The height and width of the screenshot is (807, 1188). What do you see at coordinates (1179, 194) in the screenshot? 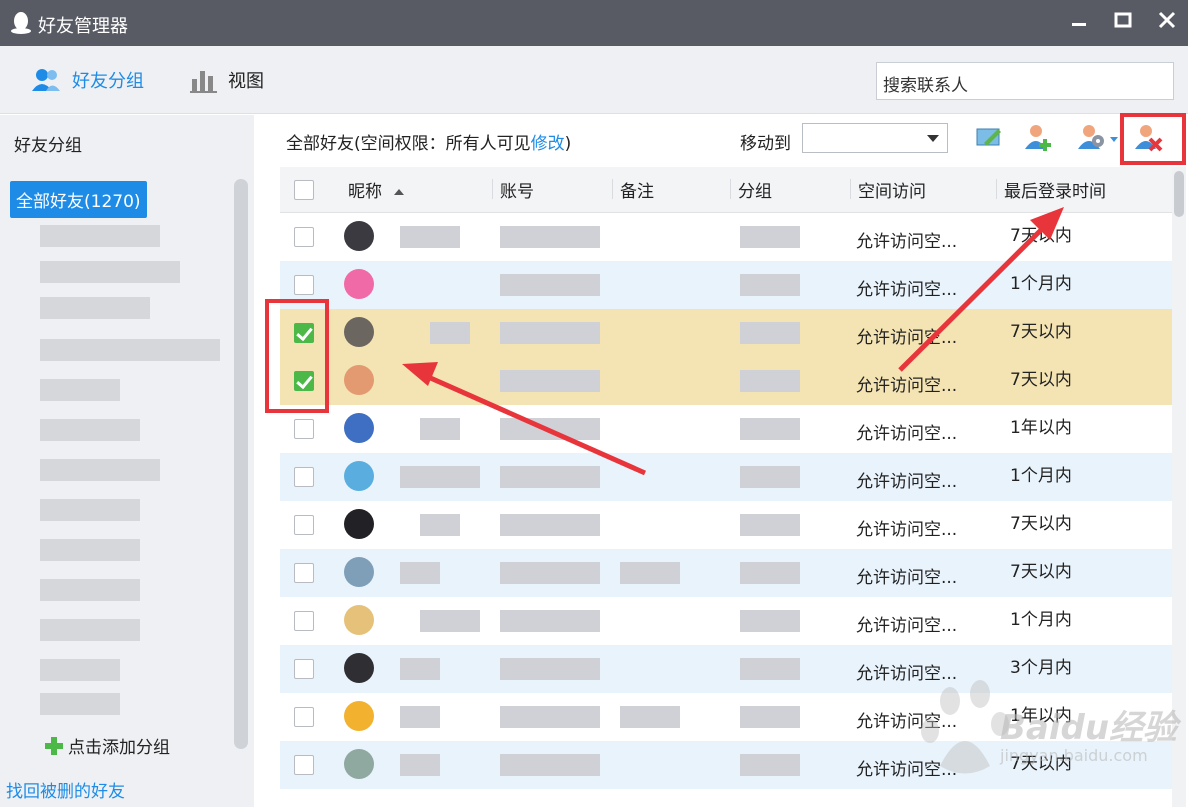
I see `scrollbar-thumb` at bounding box center [1179, 194].